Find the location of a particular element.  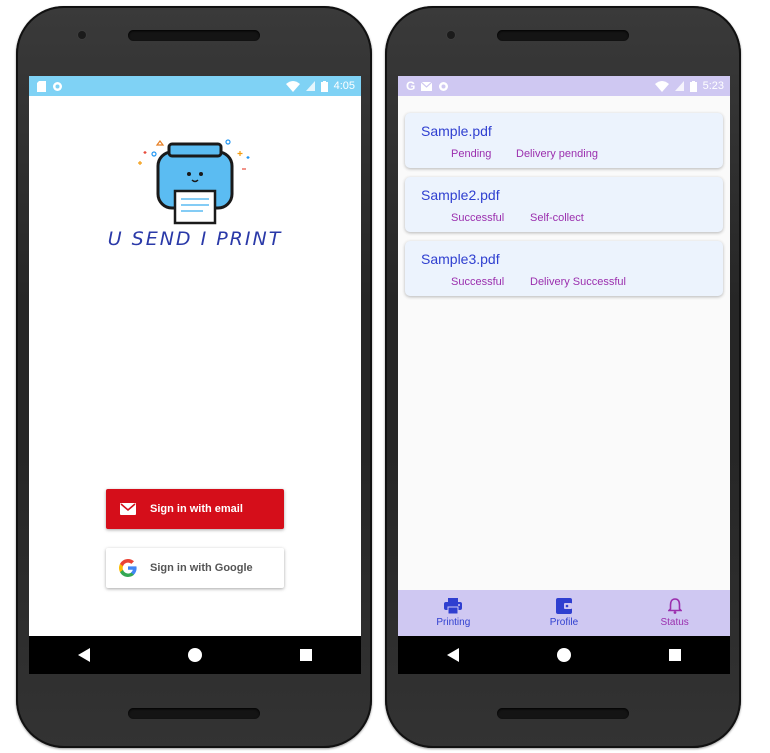

print-status: Pending is located at coordinates (471, 154).